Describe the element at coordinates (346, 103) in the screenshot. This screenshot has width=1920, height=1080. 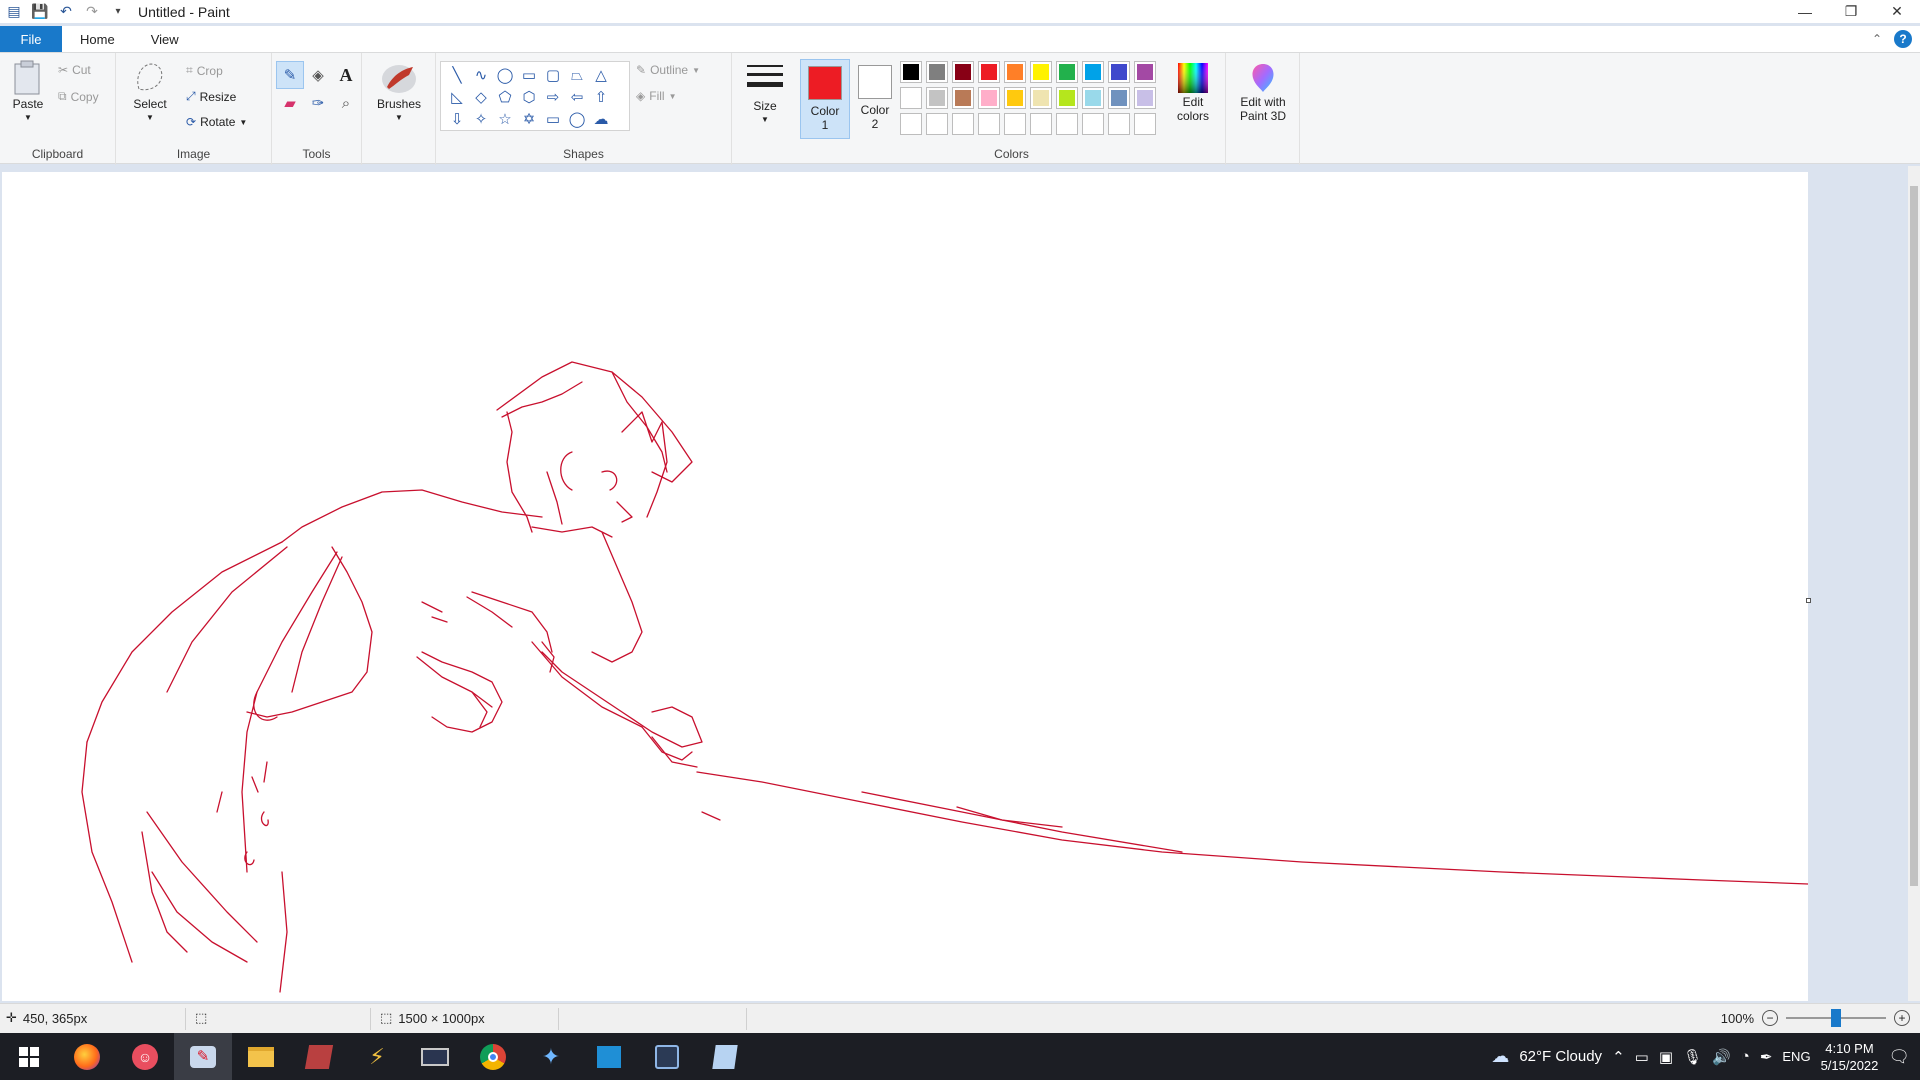
I see `magnifier-icon: ⌕` at that location.